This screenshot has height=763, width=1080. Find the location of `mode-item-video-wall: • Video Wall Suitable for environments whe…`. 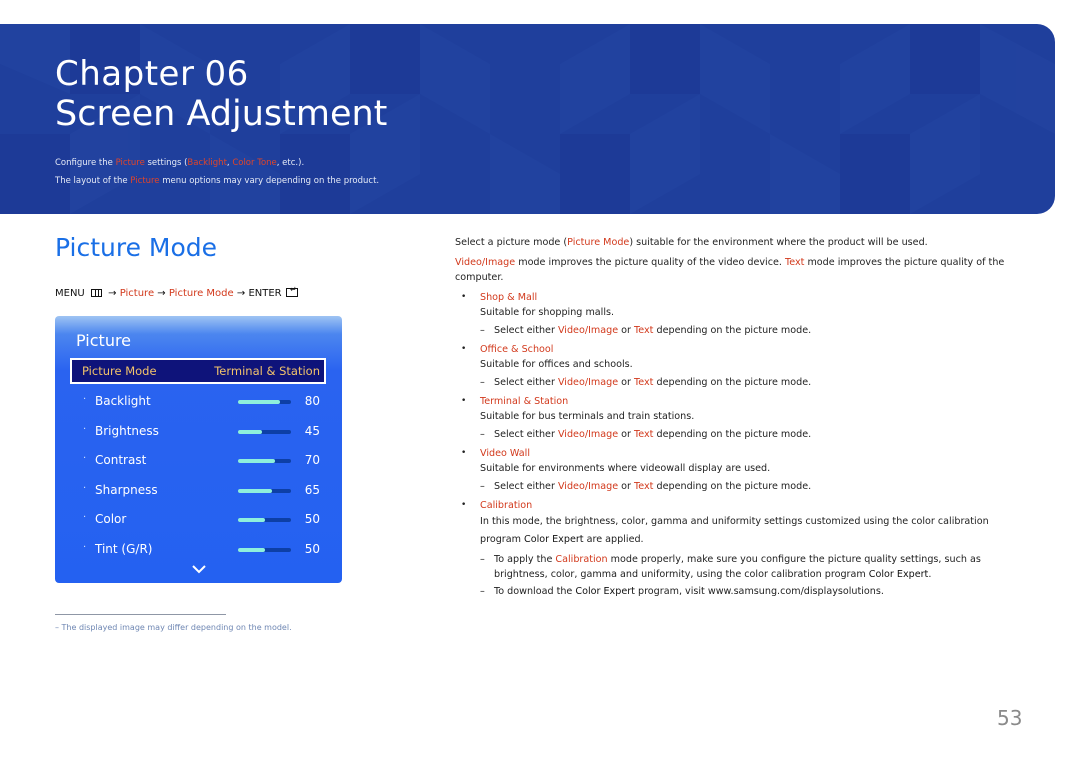

mode-item-video-wall: • Video Wall Suitable for environments whe… is located at coordinates (745, 461).